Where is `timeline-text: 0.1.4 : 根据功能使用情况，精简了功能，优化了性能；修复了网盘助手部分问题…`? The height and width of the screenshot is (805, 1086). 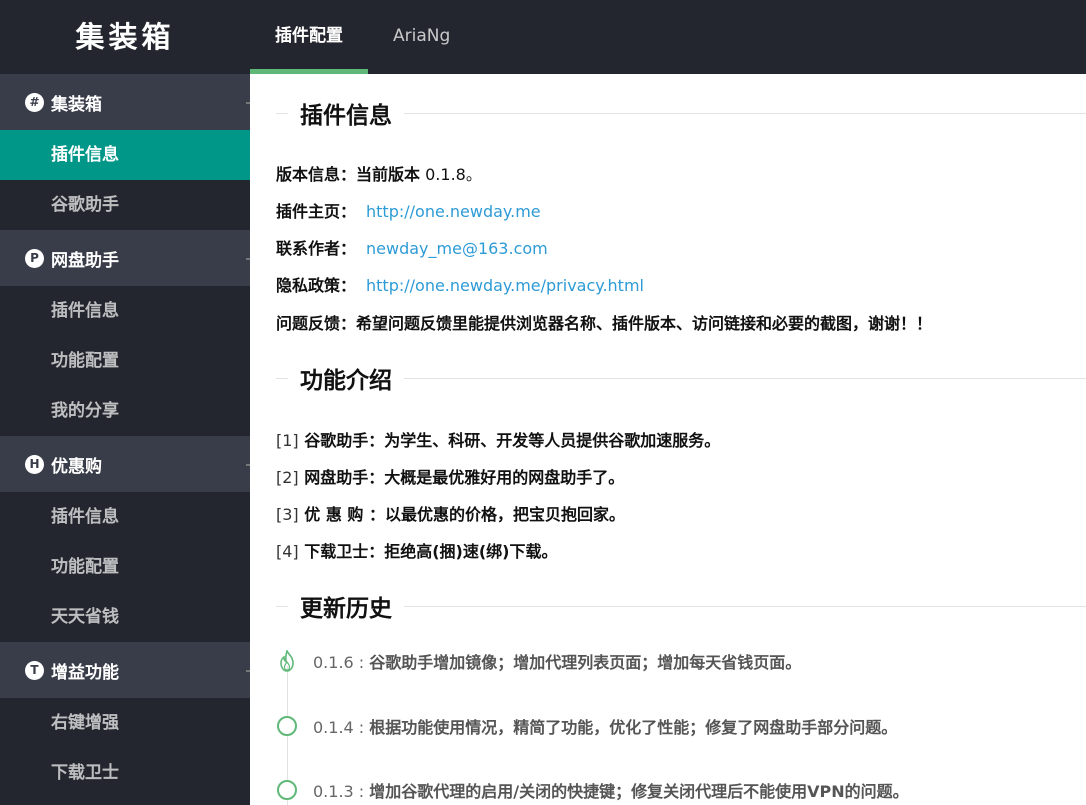 timeline-text: 0.1.4 : 根据功能使用情况，精简了功能，优化了性能；修复了网盘助手部分问题… is located at coordinates (605, 726).